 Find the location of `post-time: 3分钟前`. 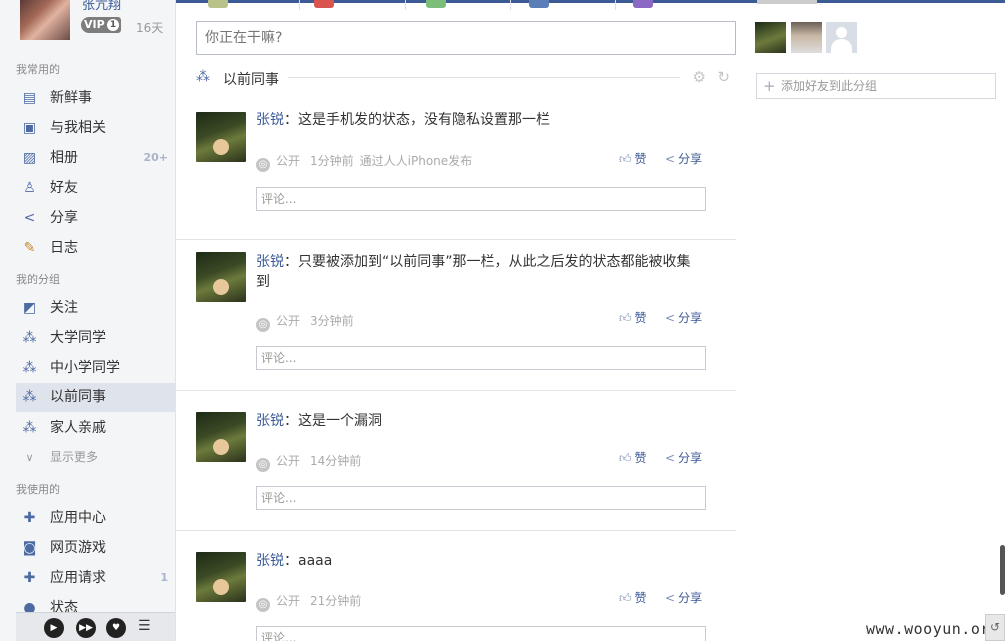

post-time: 3分钟前 is located at coordinates (332, 321).